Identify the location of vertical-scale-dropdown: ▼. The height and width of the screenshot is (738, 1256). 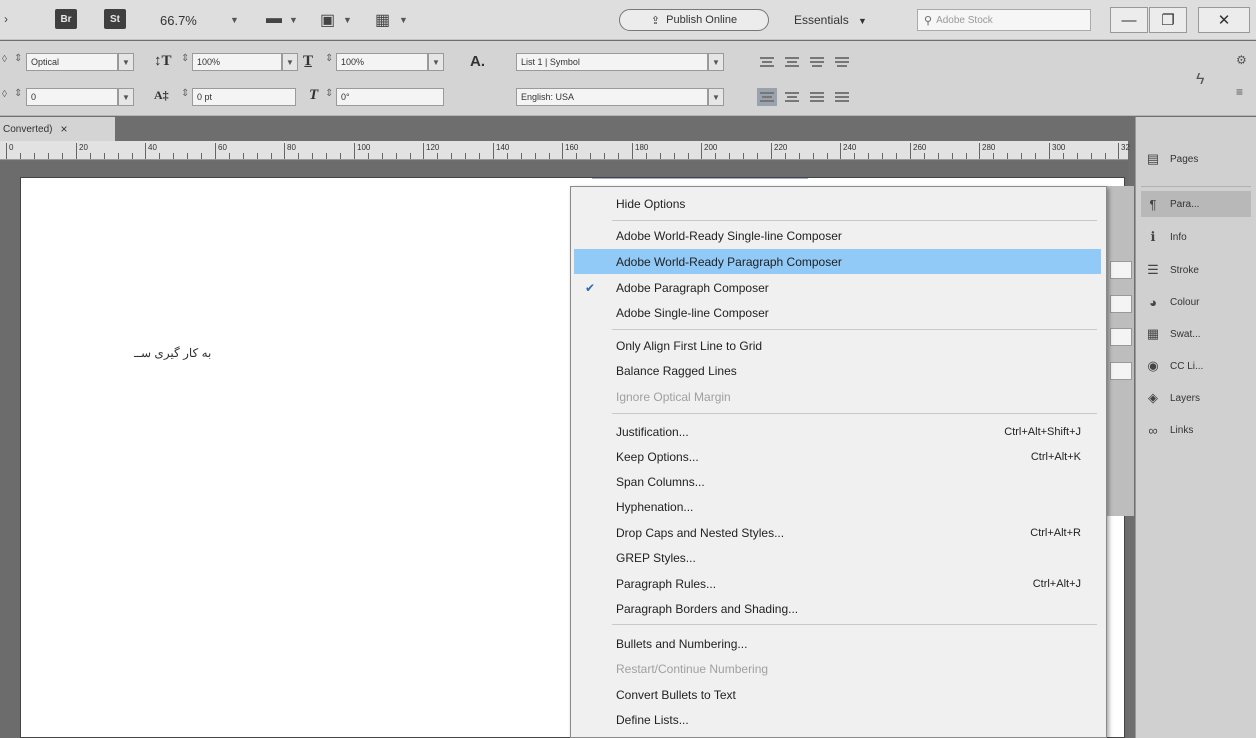
(290, 62).